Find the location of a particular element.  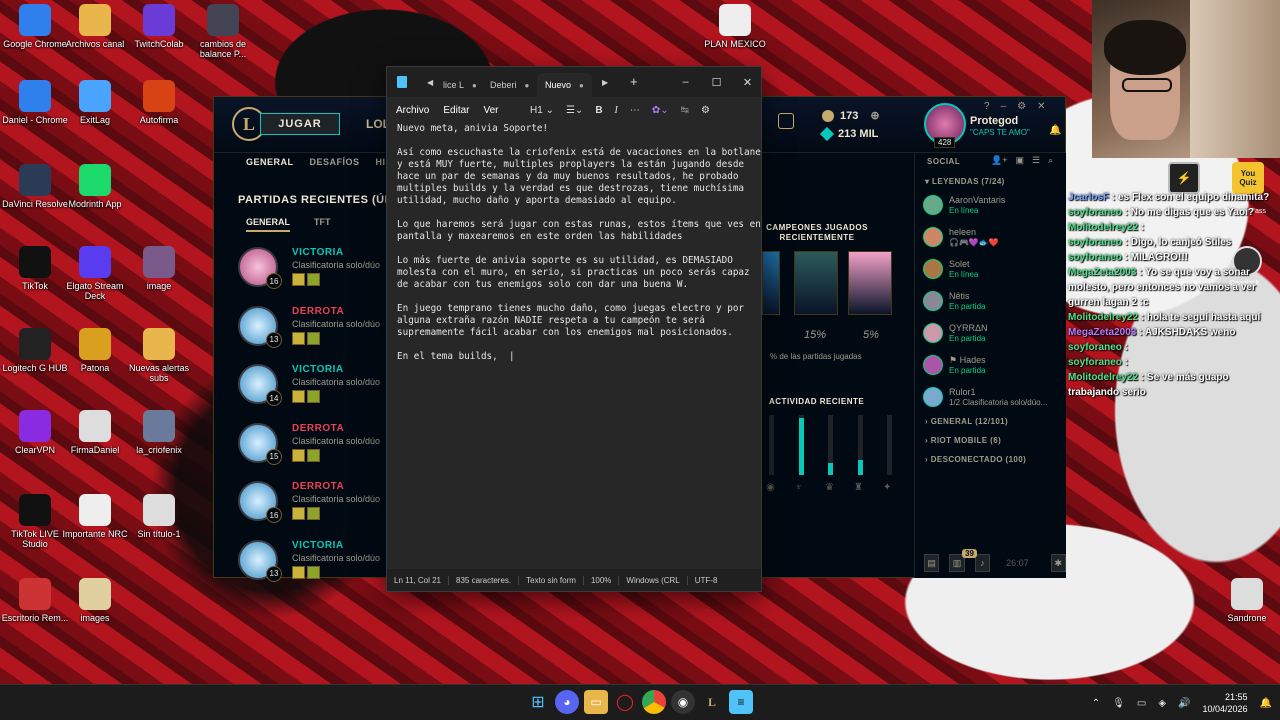

desktop-shortcut: Importante NRC is located at coordinates (95, 516).